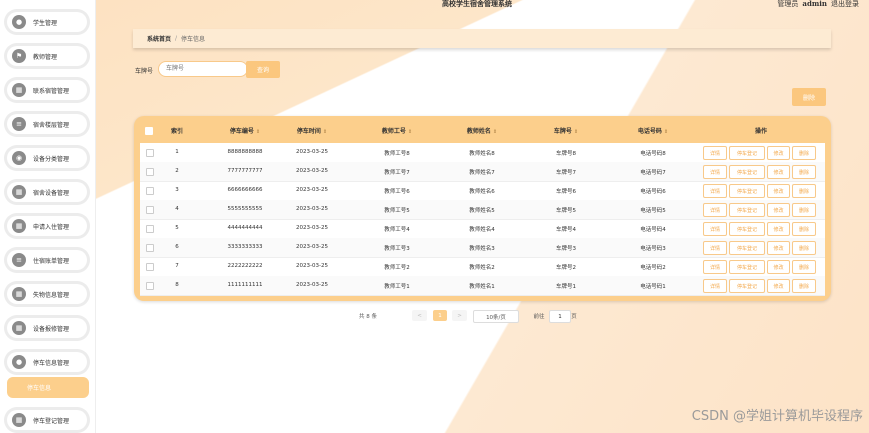 The width and height of the screenshot is (869, 433). Describe the element at coordinates (176, 131) in the screenshot. I see `column-header-label: 索引` at that location.